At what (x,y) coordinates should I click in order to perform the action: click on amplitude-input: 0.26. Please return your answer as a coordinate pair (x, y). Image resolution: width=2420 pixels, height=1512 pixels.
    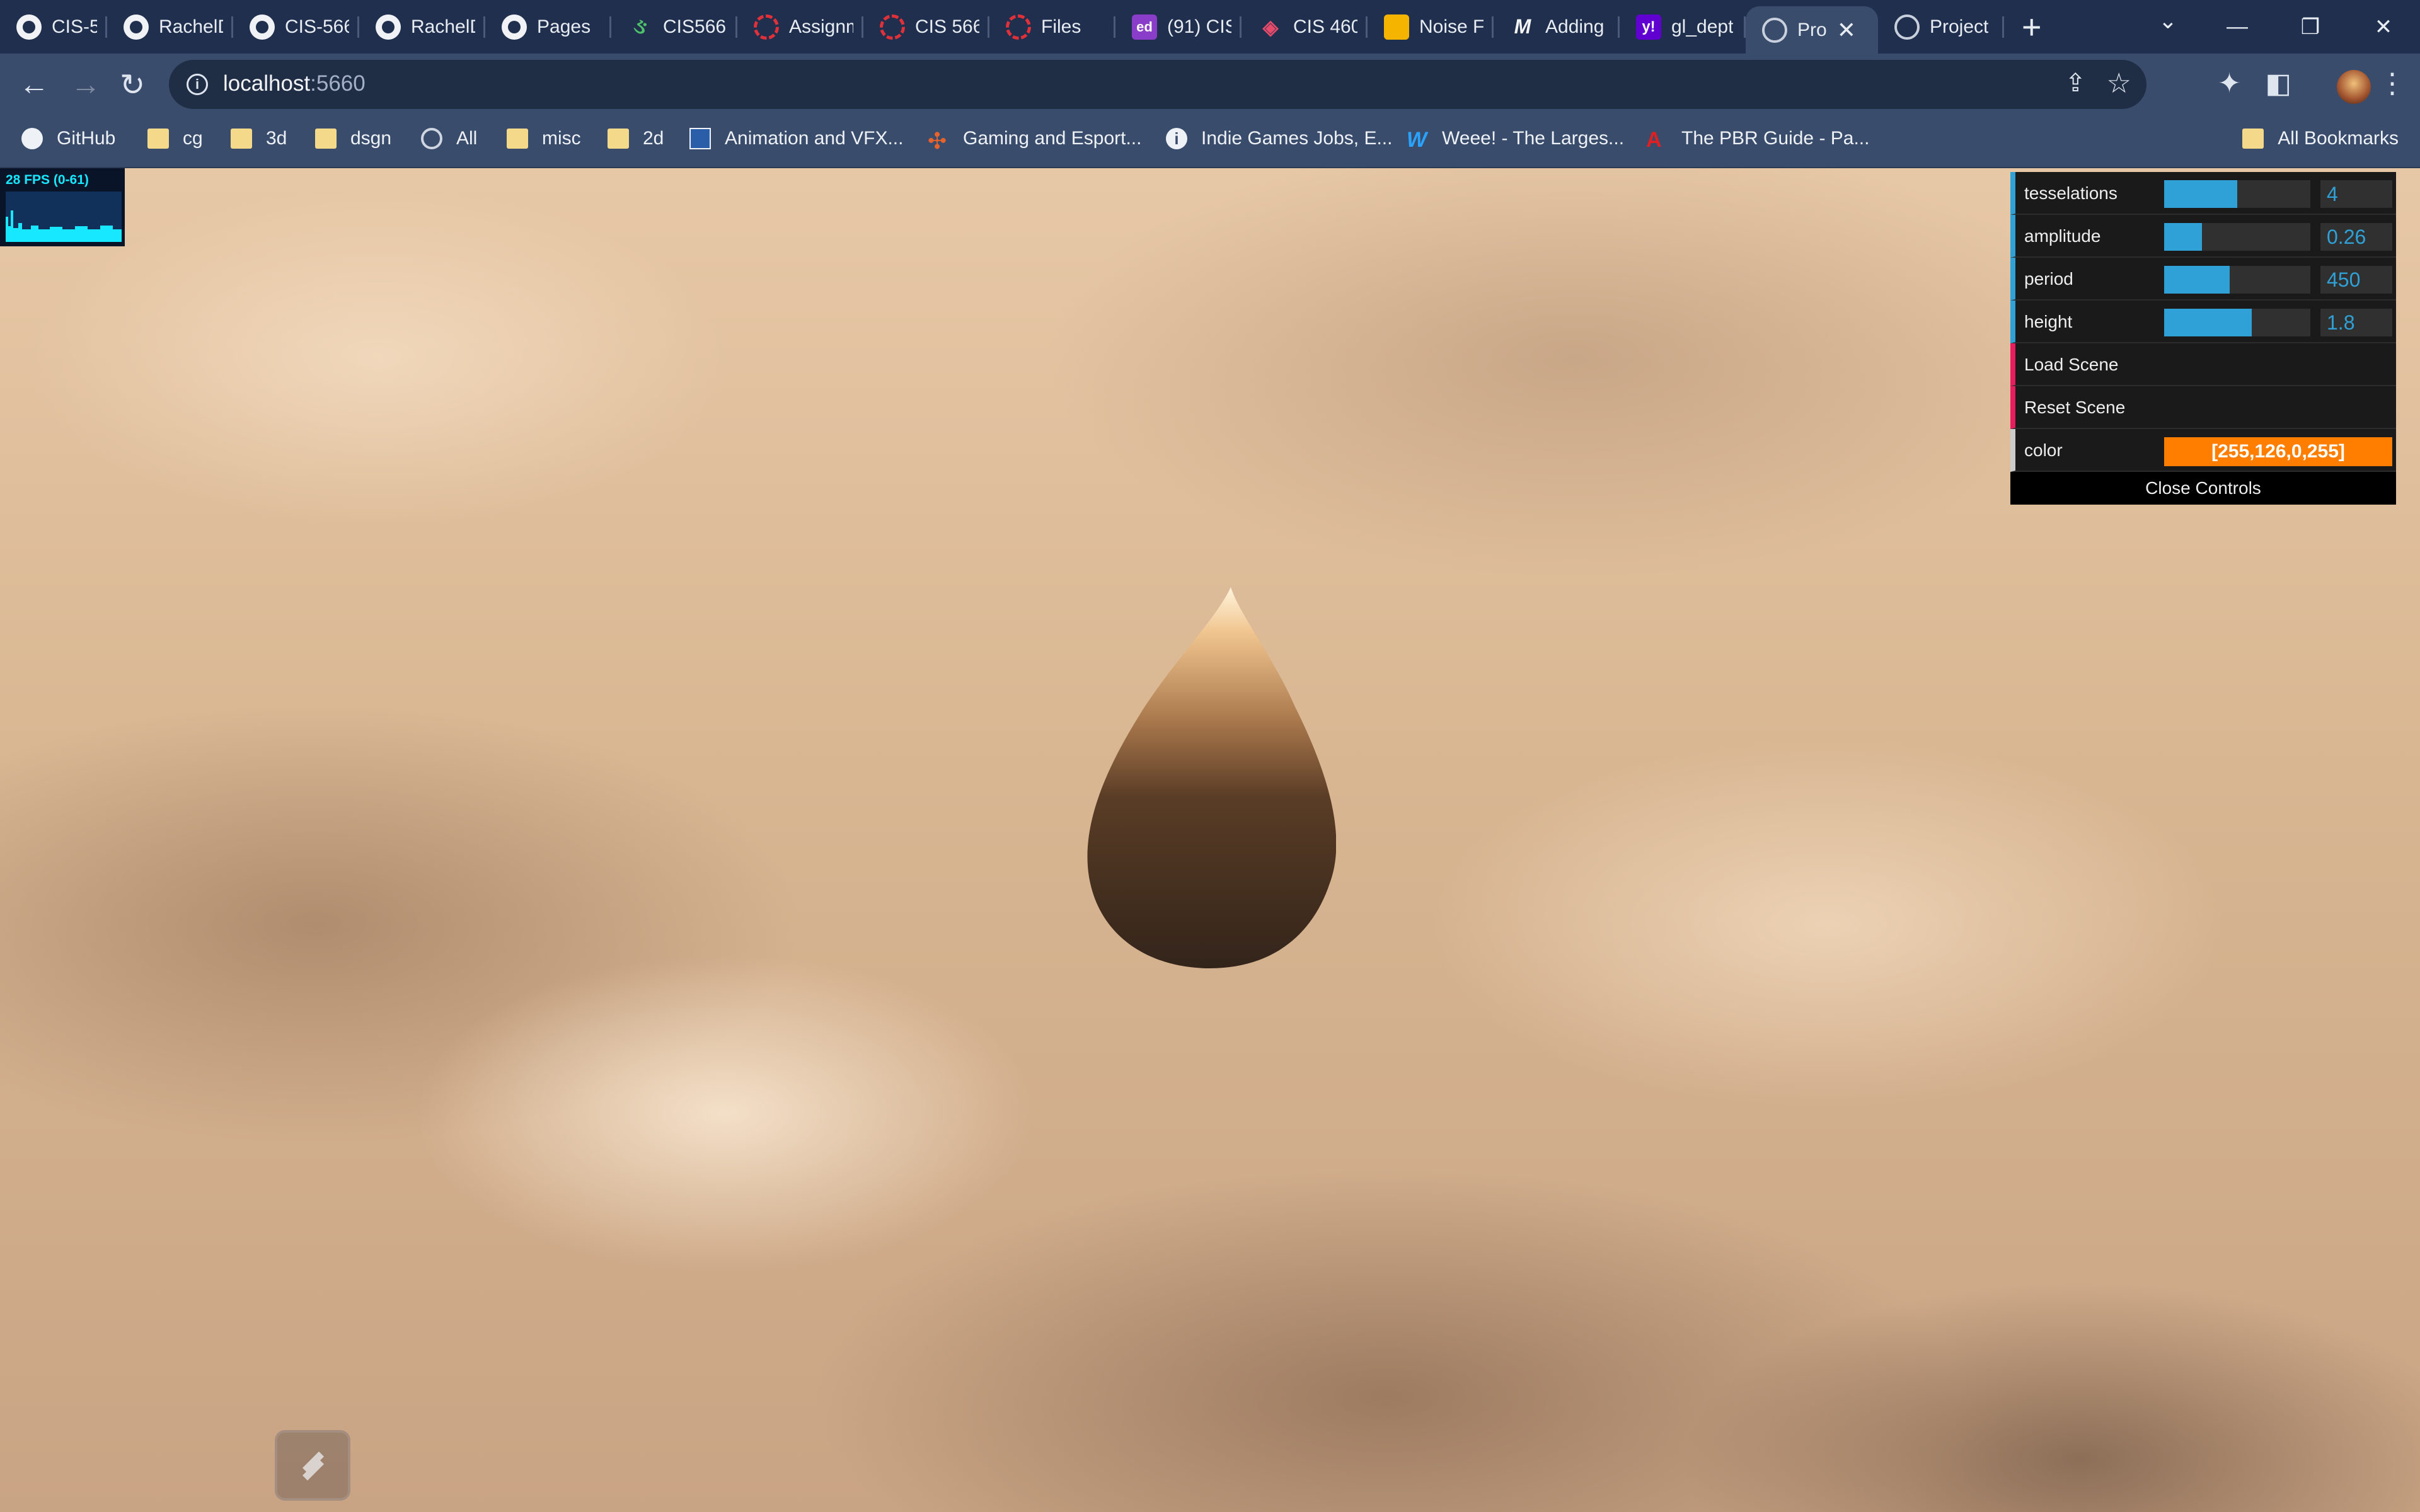
    Looking at the image, I should click on (2356, 237).